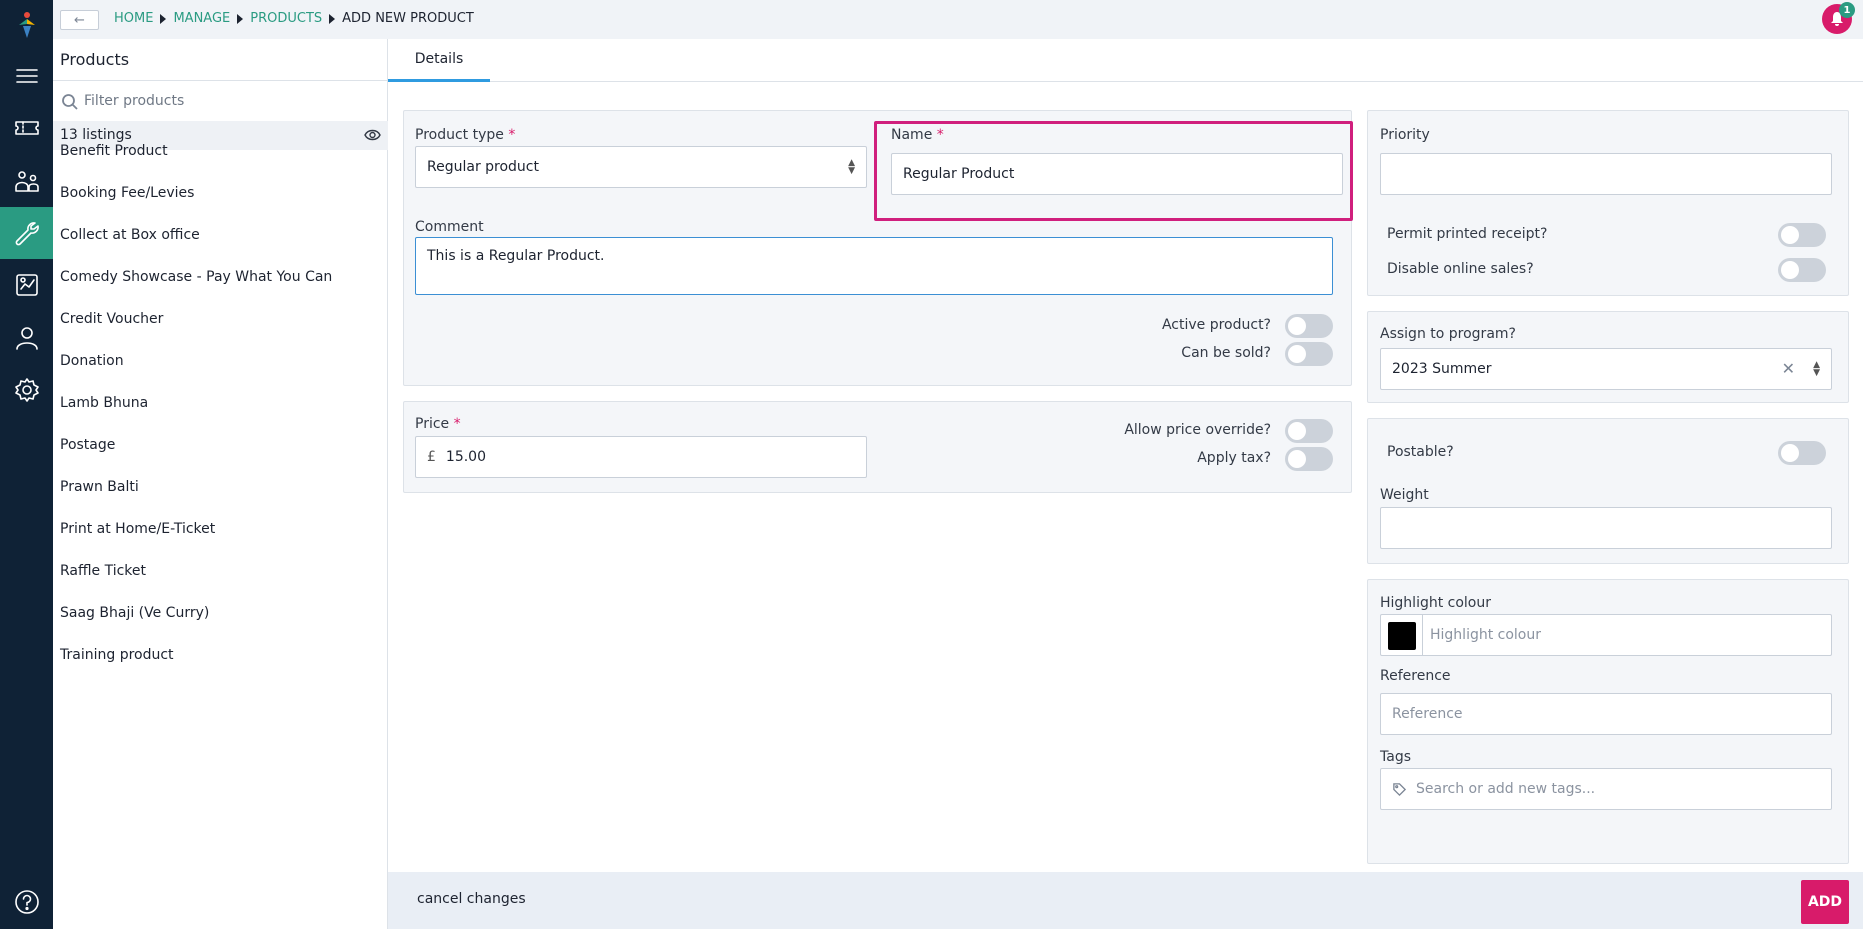  What do you see at coordinates (1309, 431) in the screenshot?
I see `allow-price-override-toggle` at bounding box center [1309, 431].